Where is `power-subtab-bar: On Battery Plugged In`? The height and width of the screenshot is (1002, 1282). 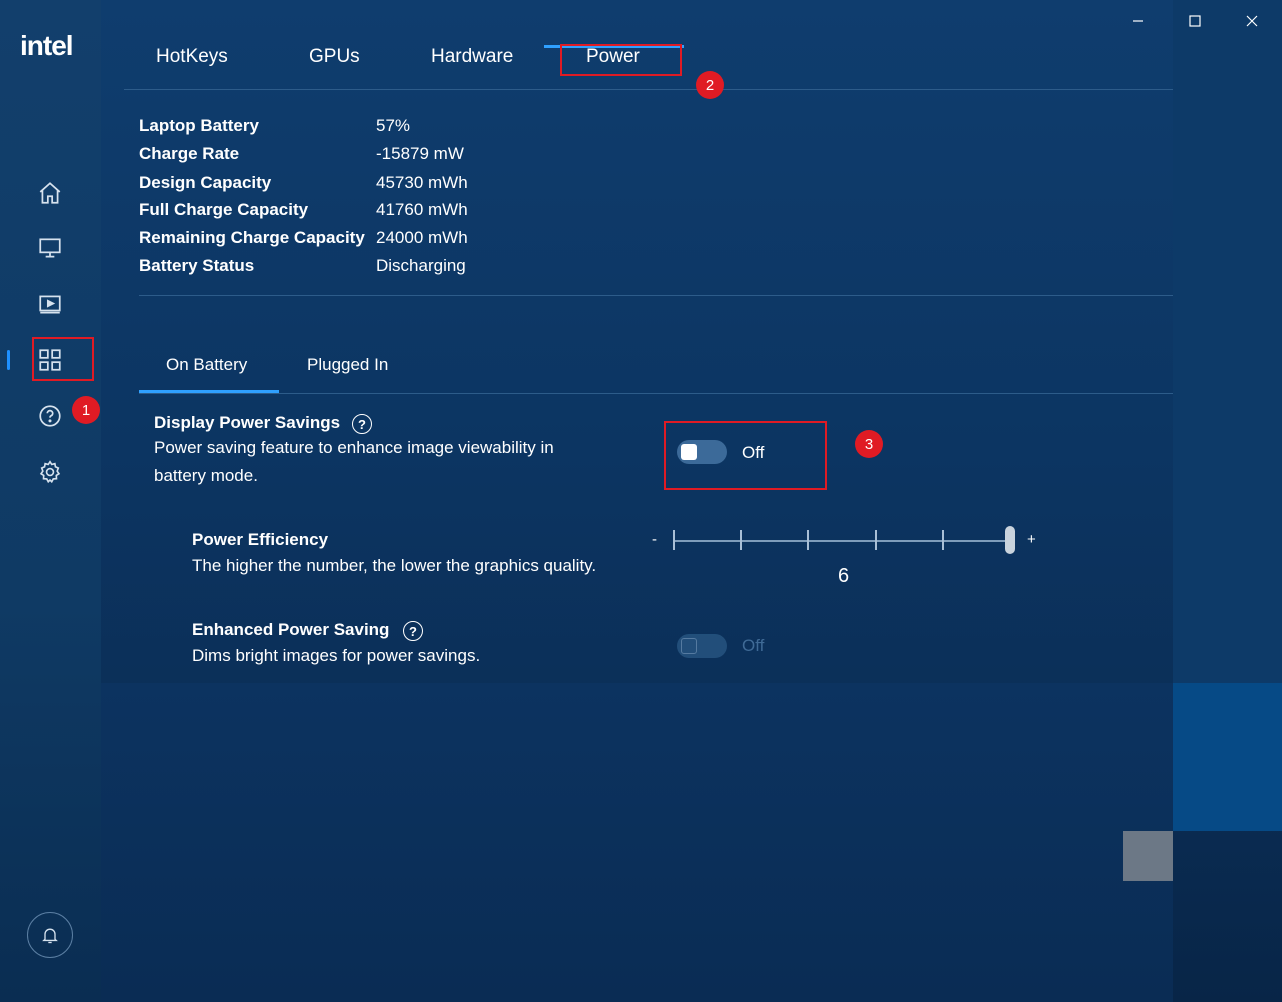
power-subtab-bar: On Battery Plugged In is located at coordinates (656, 370).